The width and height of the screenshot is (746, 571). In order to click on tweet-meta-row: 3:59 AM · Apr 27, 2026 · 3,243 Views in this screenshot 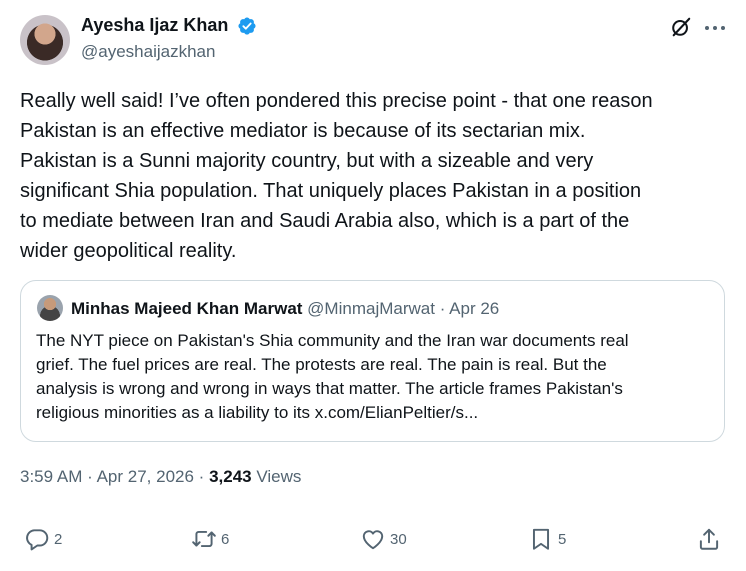, I will do `click(160, 477)`.